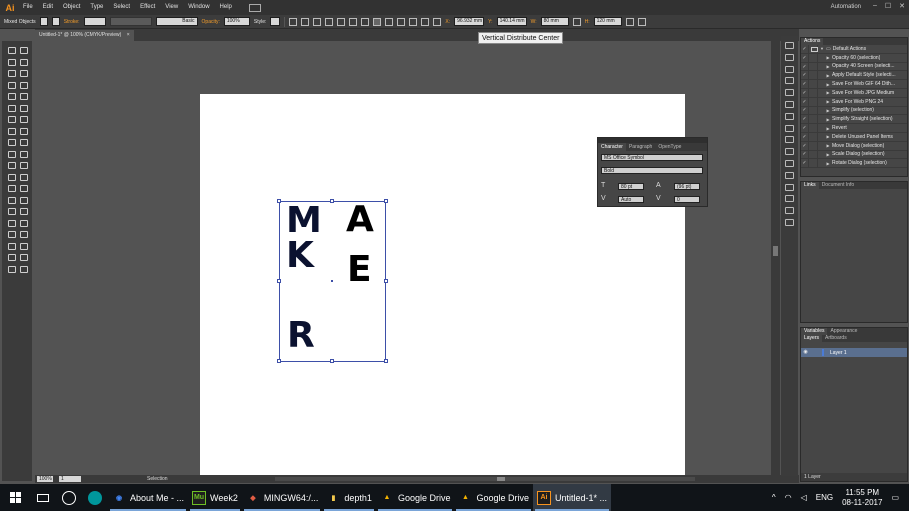 The height and width of the screenshot is (511, 909). I want to click on action-row: ✓ ▶ Simplify Straight (selection), so click(854, 120).